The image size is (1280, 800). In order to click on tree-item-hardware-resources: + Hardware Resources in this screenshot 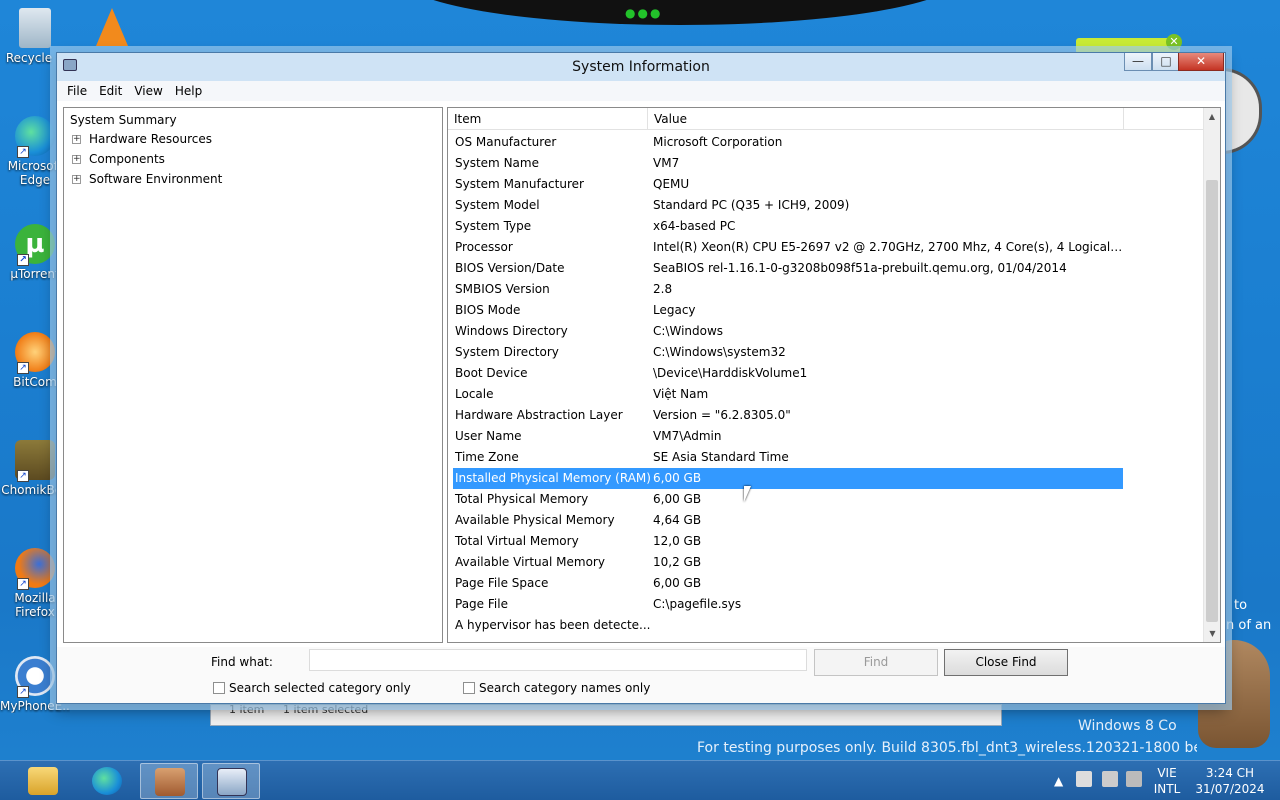, I will do `click(253, 139)`.